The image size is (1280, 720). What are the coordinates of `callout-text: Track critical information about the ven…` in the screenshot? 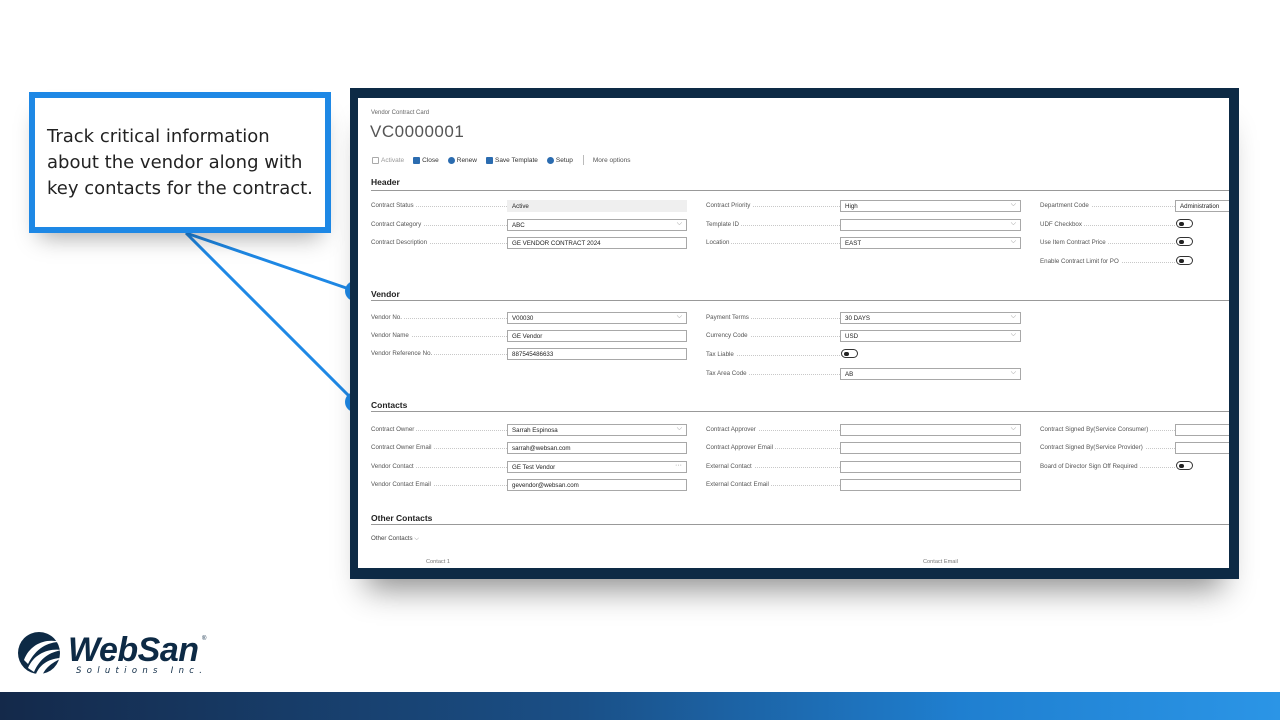 It's located at (180, 162).